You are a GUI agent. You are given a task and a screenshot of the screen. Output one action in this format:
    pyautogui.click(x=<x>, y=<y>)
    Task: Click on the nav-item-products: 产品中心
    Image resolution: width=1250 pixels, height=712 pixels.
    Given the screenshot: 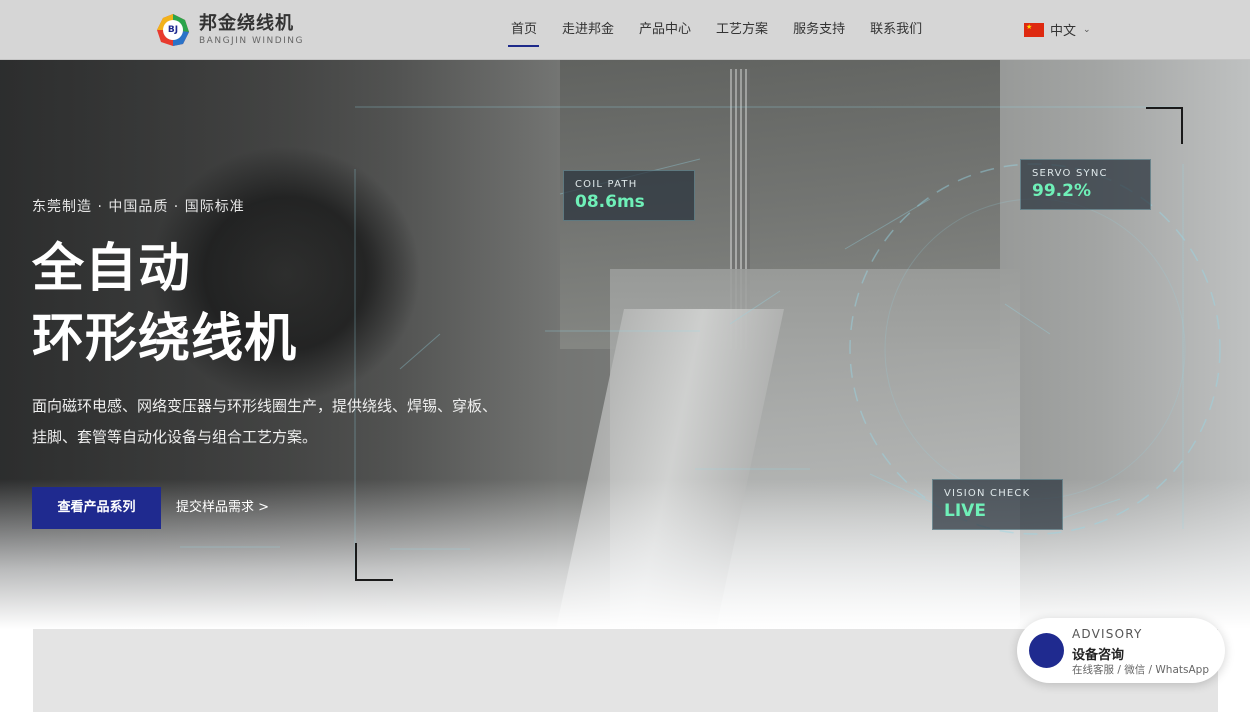 What is the action you would take?
    pyautogui.click(x=664, y=29)
    